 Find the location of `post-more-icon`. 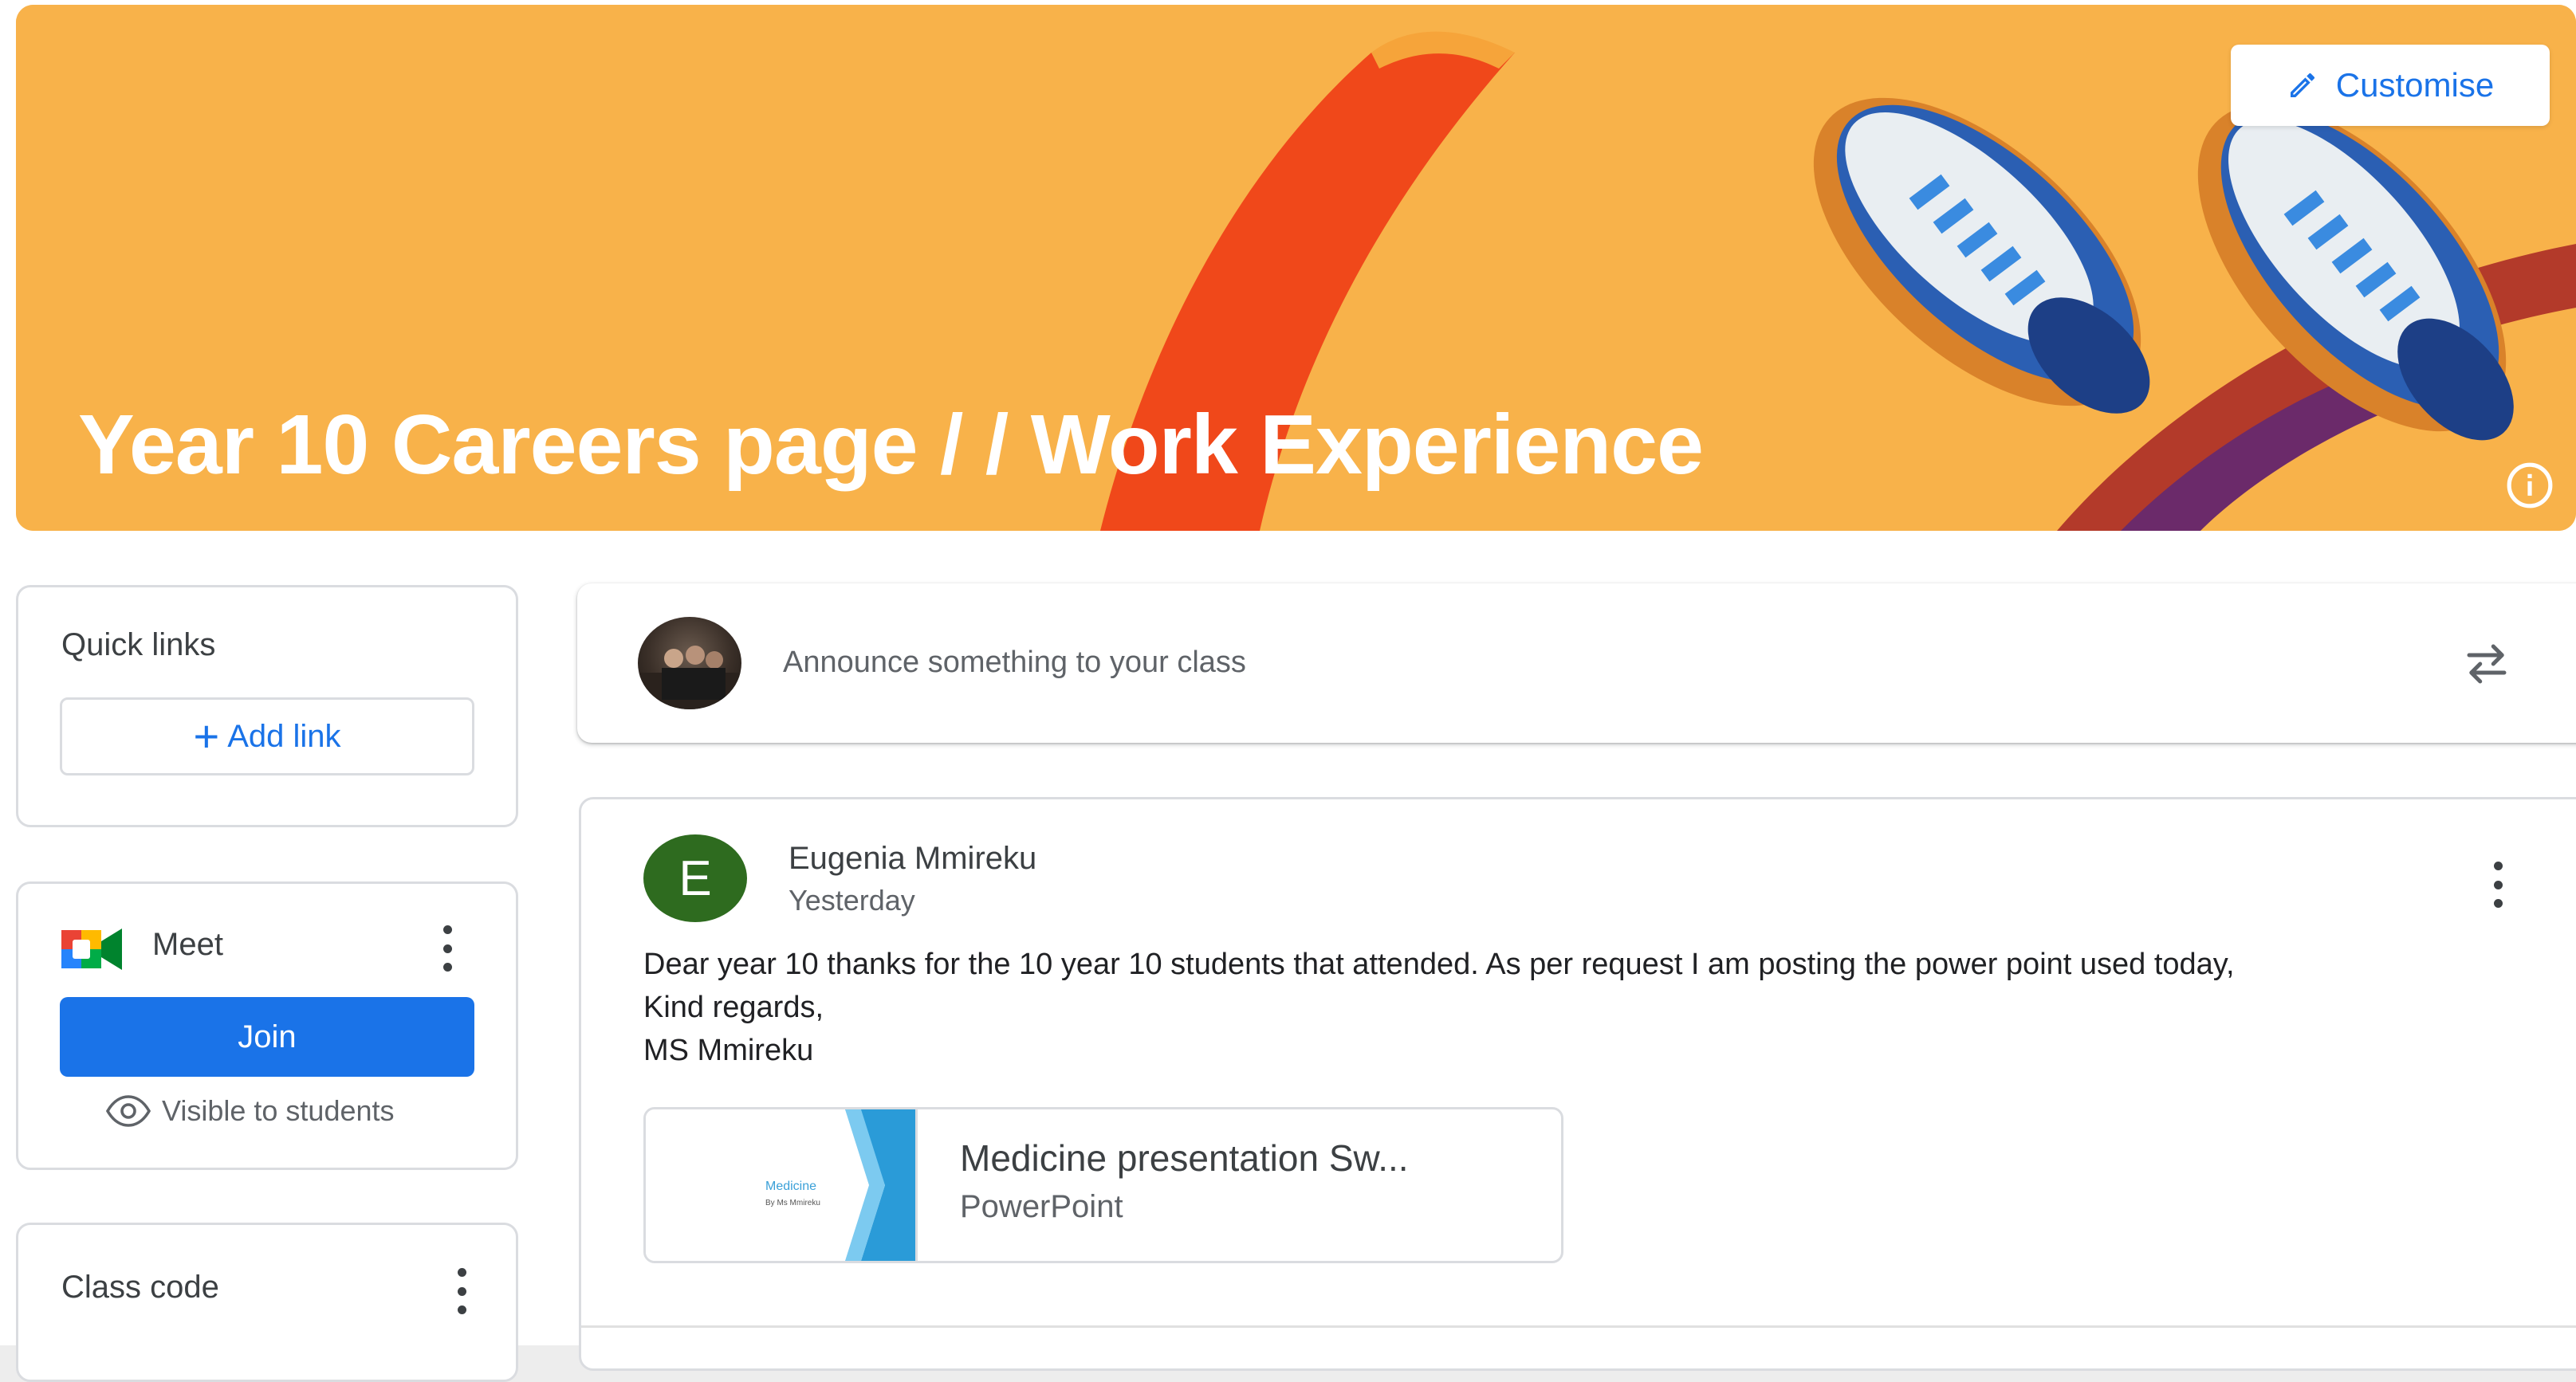

post-more-icon is located at coordinates (2498, 885).